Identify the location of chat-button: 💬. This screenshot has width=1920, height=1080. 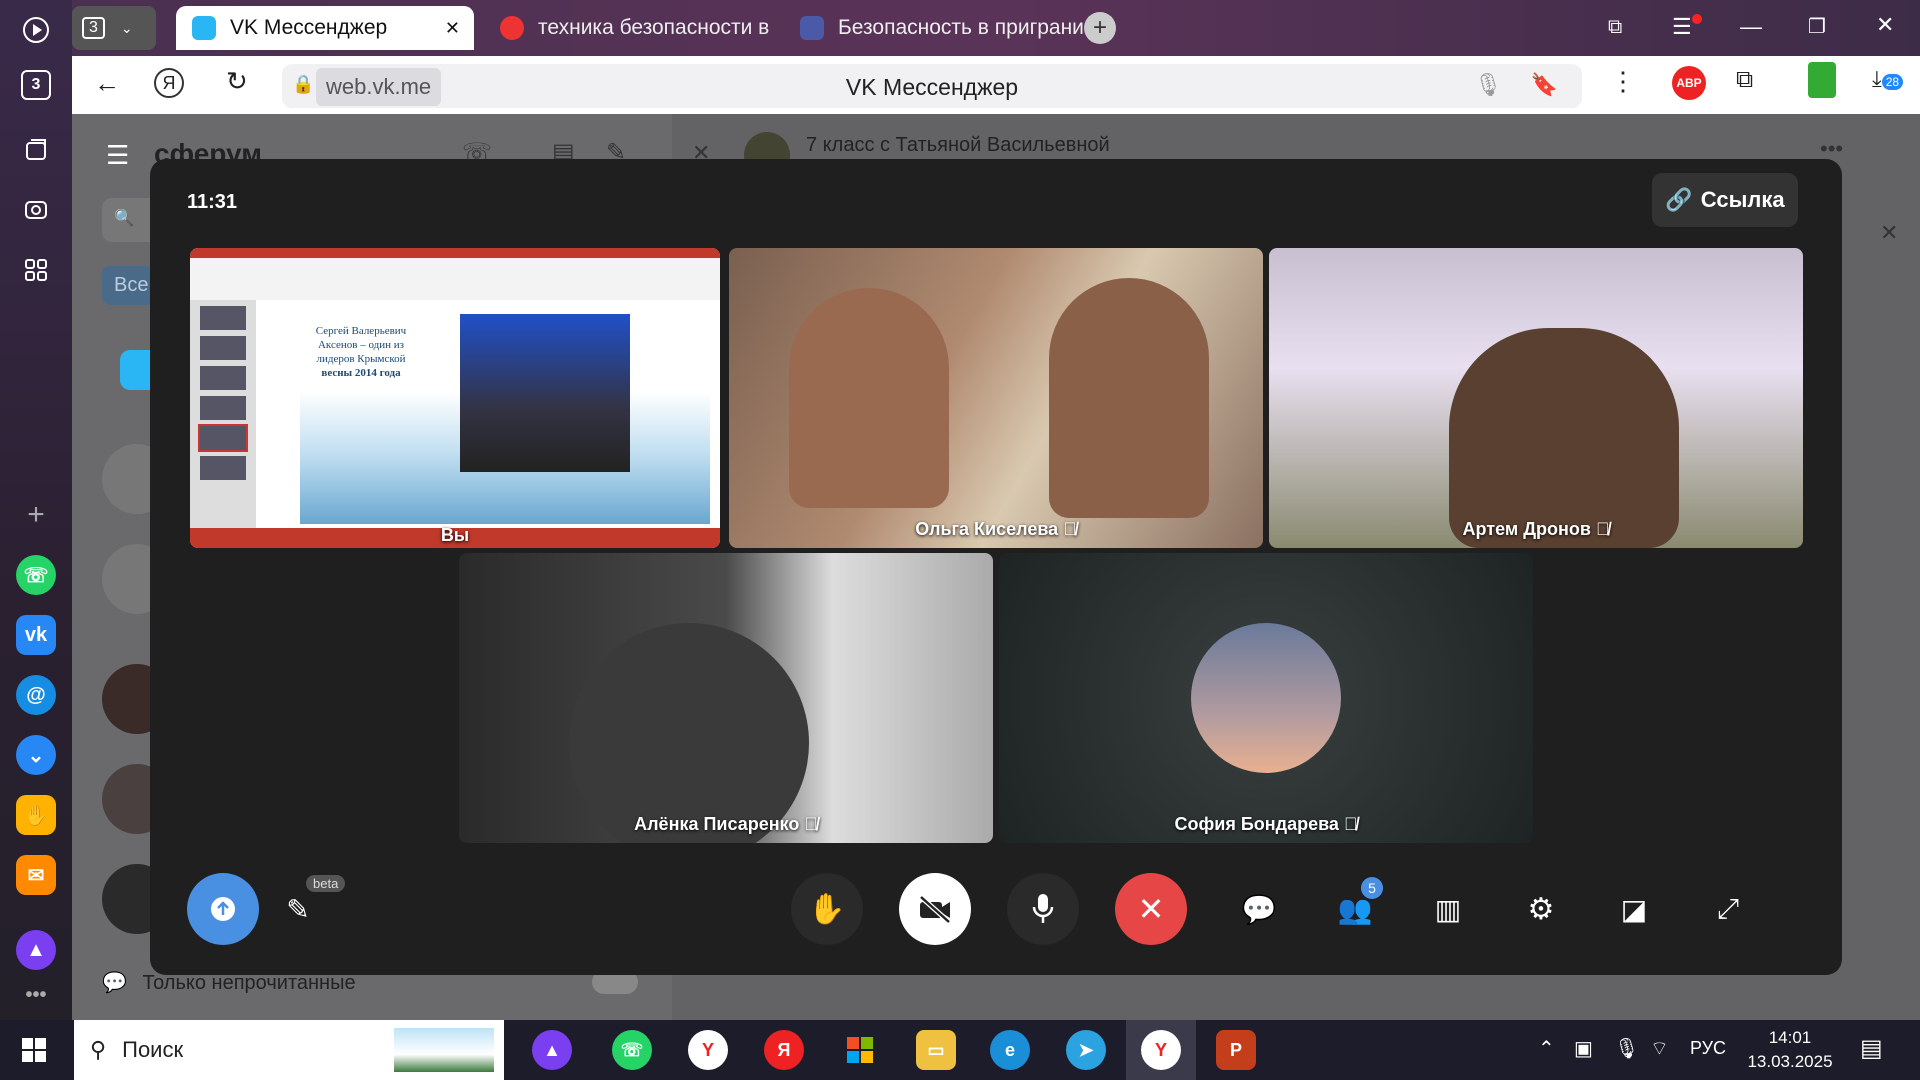
(1259, 909).